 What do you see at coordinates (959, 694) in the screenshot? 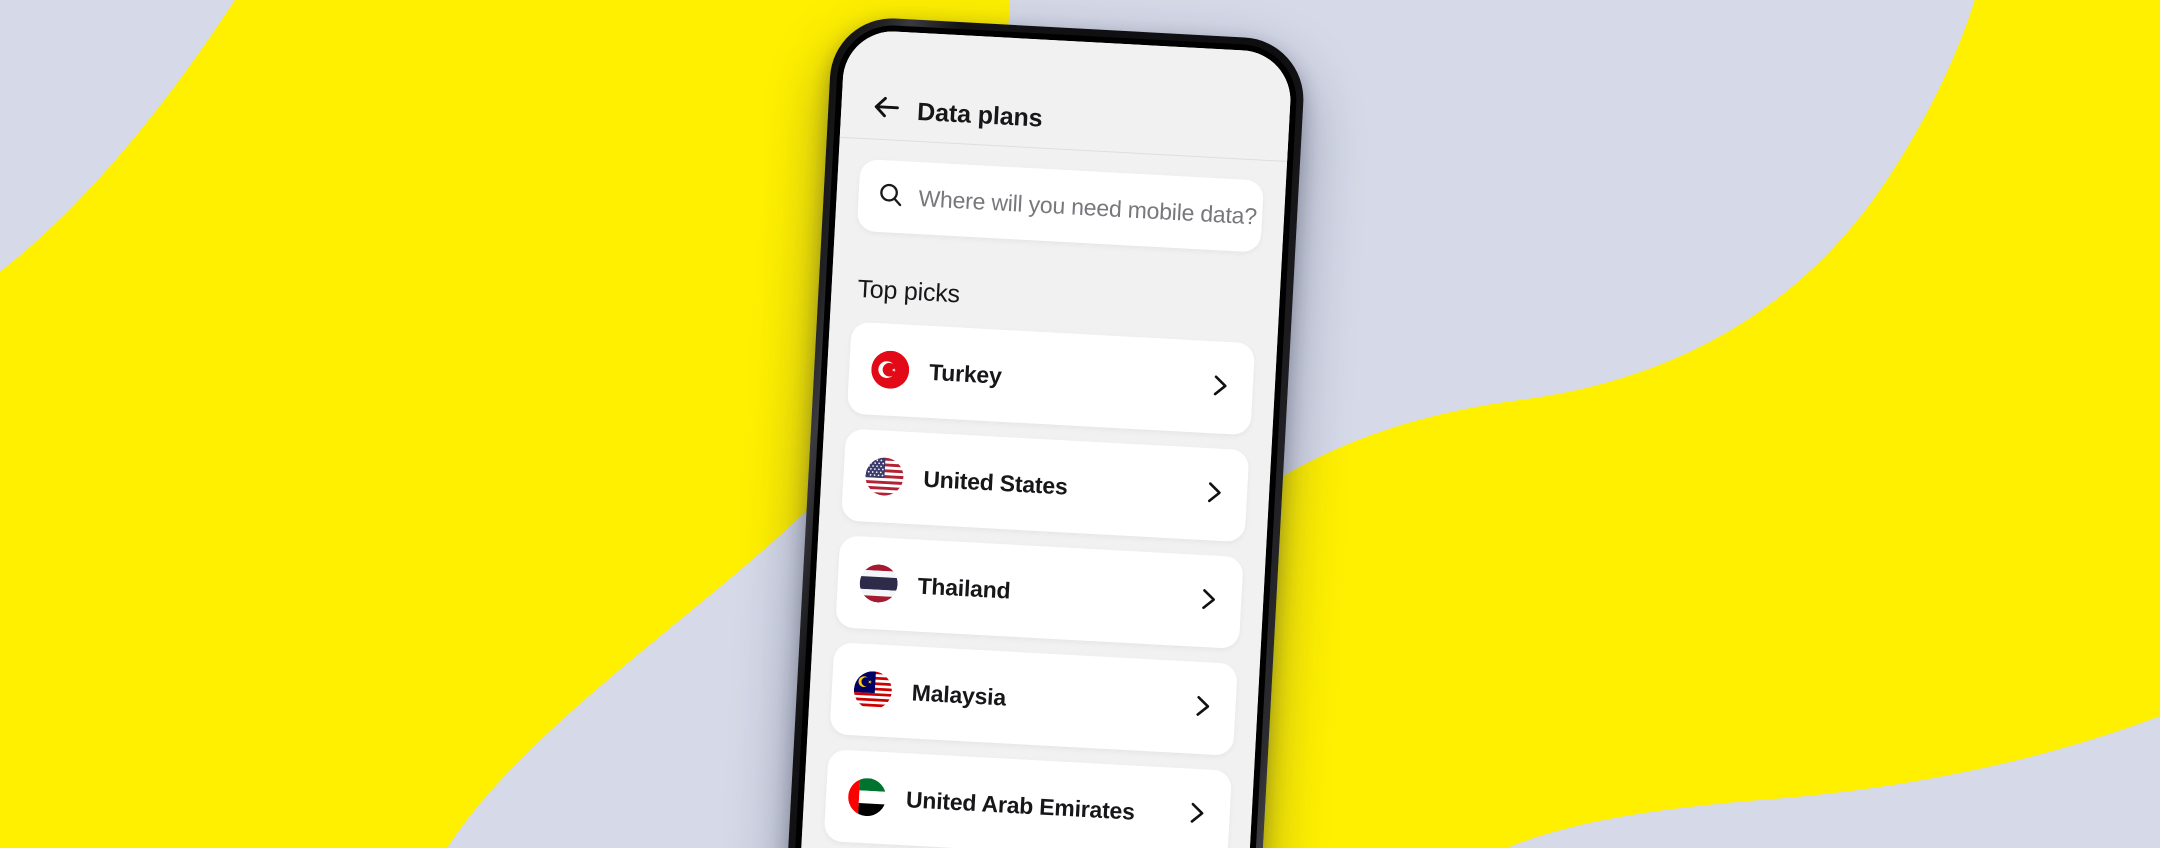
I see `country-name: Malaysia` at bounding box center [959, 694].